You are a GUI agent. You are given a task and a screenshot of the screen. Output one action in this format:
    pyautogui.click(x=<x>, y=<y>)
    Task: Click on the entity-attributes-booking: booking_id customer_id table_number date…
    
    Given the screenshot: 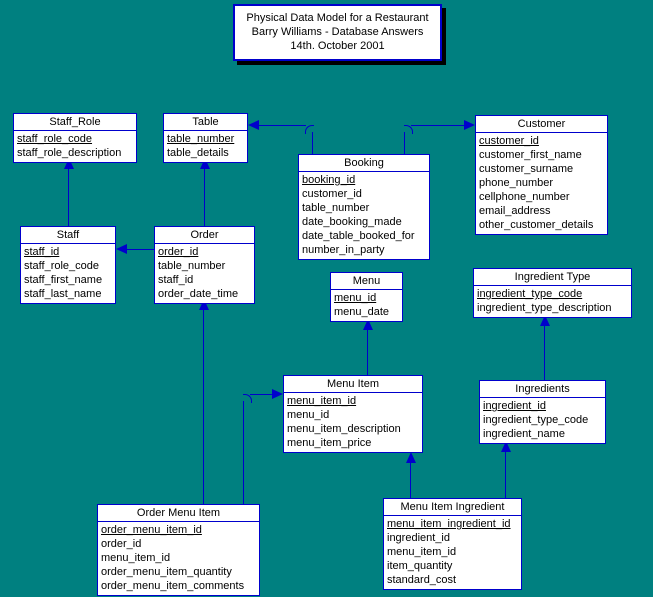 What is the action you would take?
    pyautogui.click(x=364, y=215)
    